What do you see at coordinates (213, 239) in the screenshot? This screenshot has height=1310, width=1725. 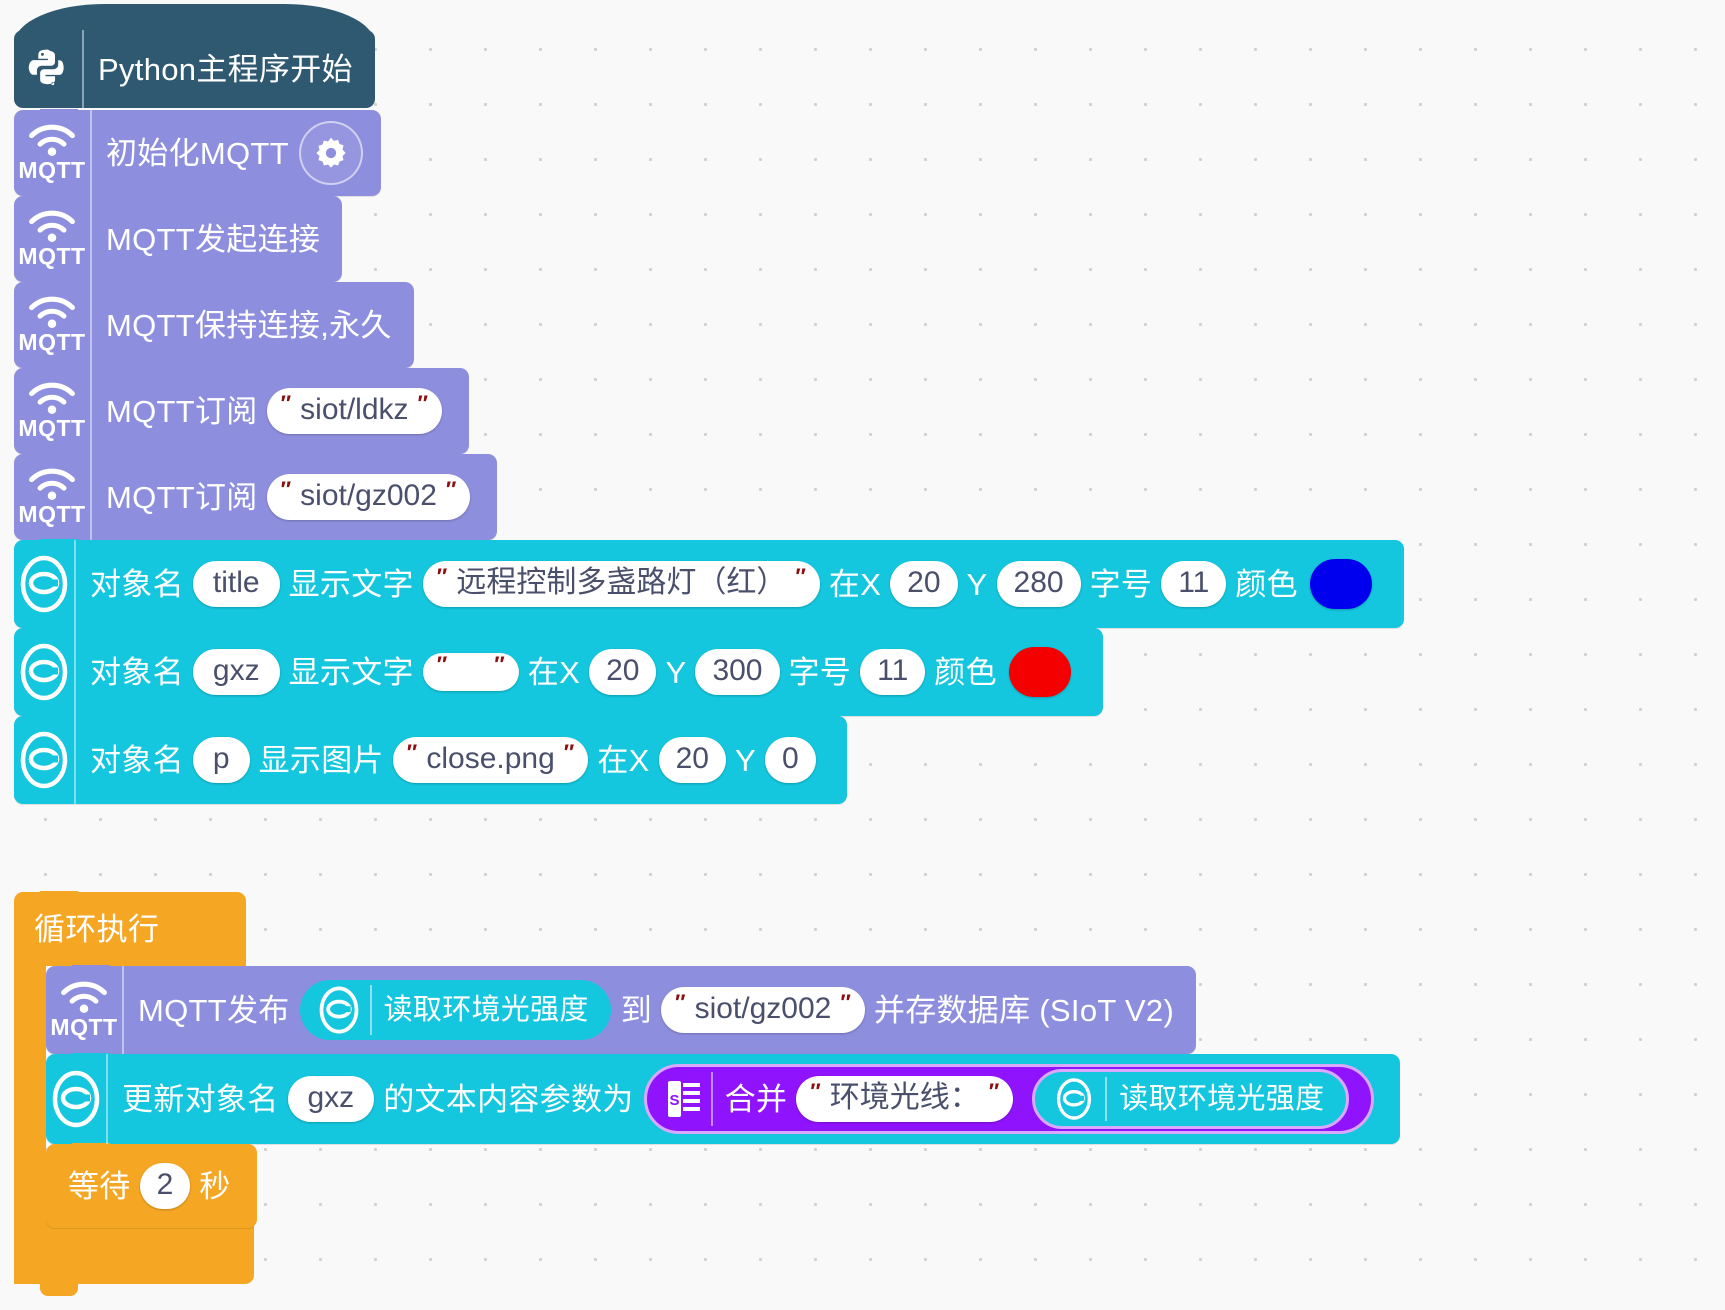 I see `mqtt-connect-label: MQTT发起连接` at bounding box center [213, 239].